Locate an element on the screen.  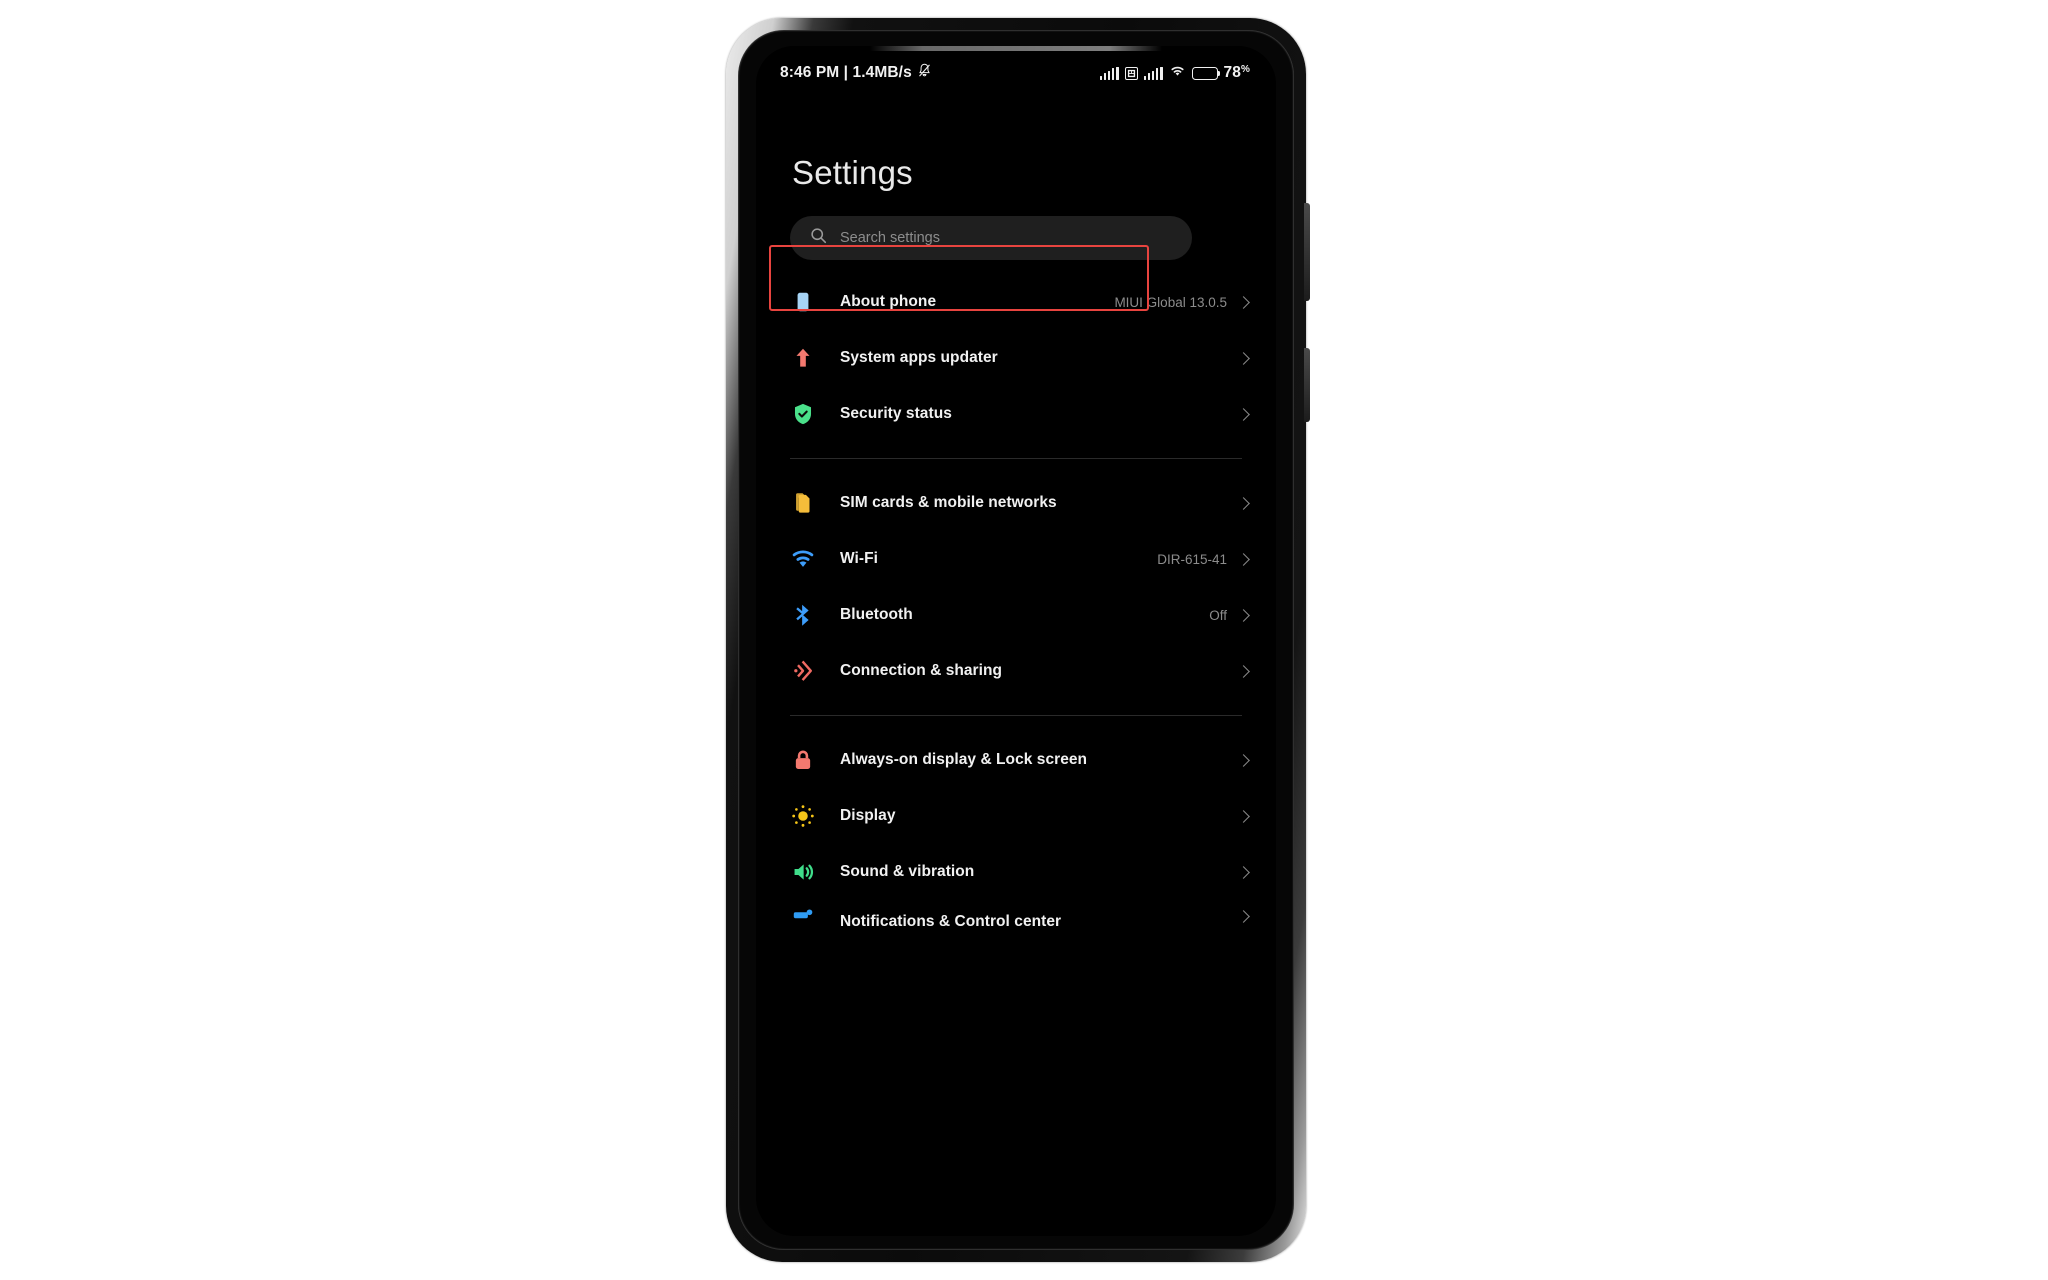
search-placeholder: Search settings is located at coordinates (890, 238).